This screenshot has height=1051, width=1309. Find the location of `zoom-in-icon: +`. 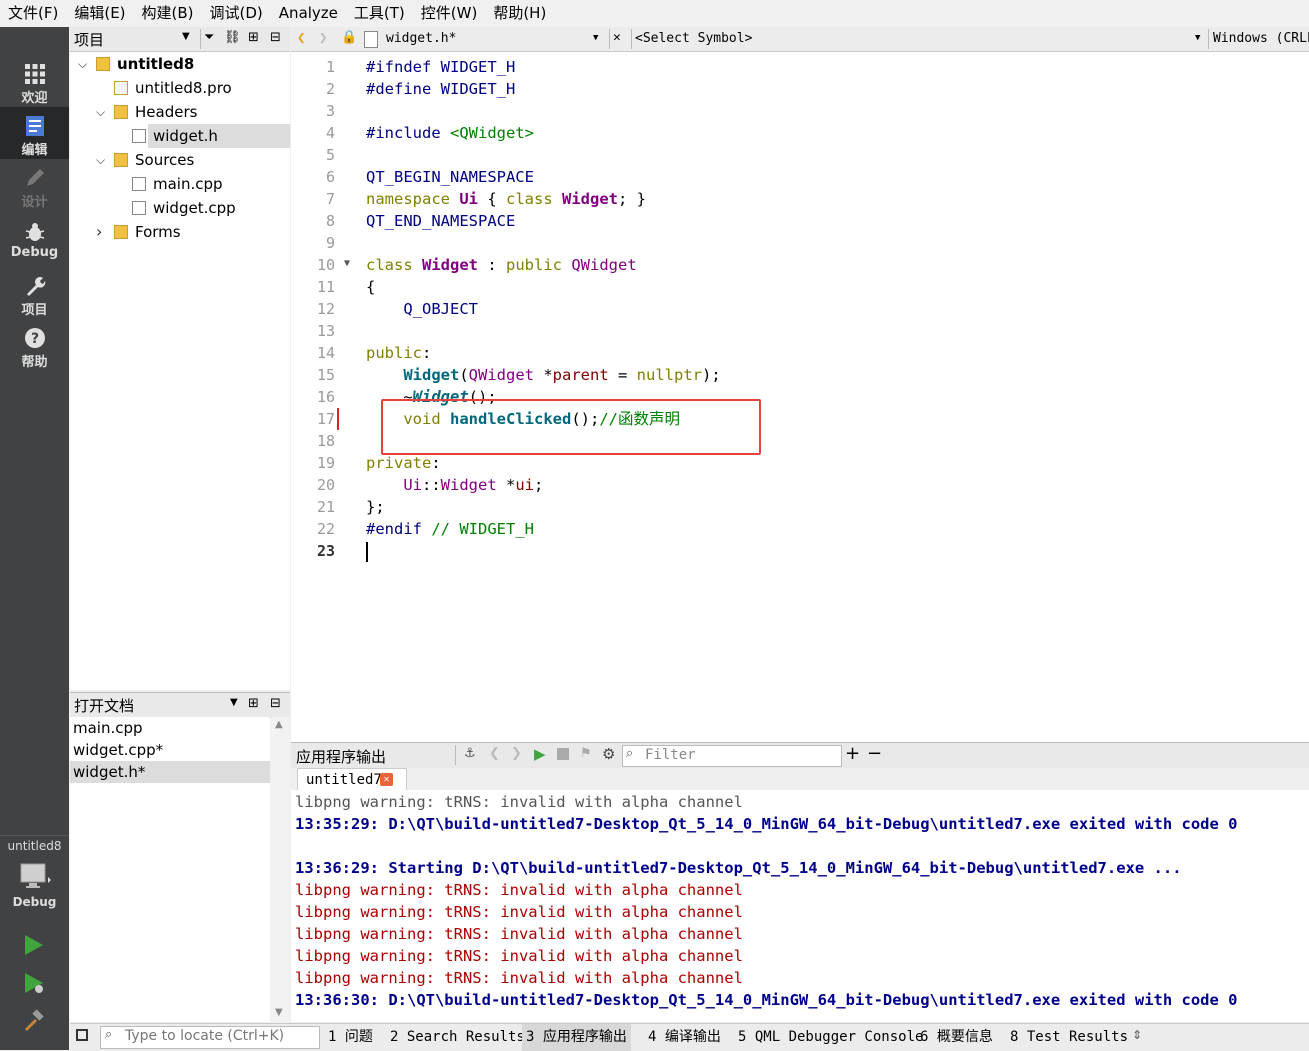

zoom-in-icon: + is located at coordinates (852, 753).